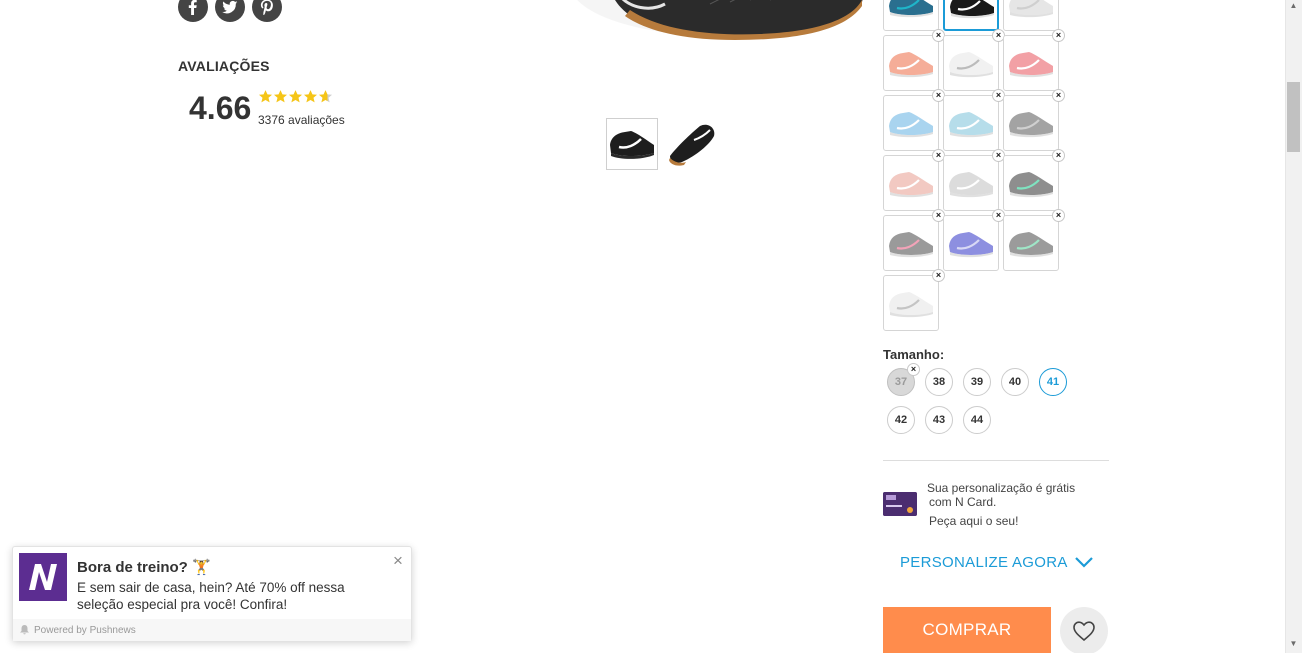 This screenshot has width=1302, height=653. What do you see at coordinates (144, 567) in the screenshot?
I see `notification-title: Bora de treino? 🏋` at bounding box center [144, 567].